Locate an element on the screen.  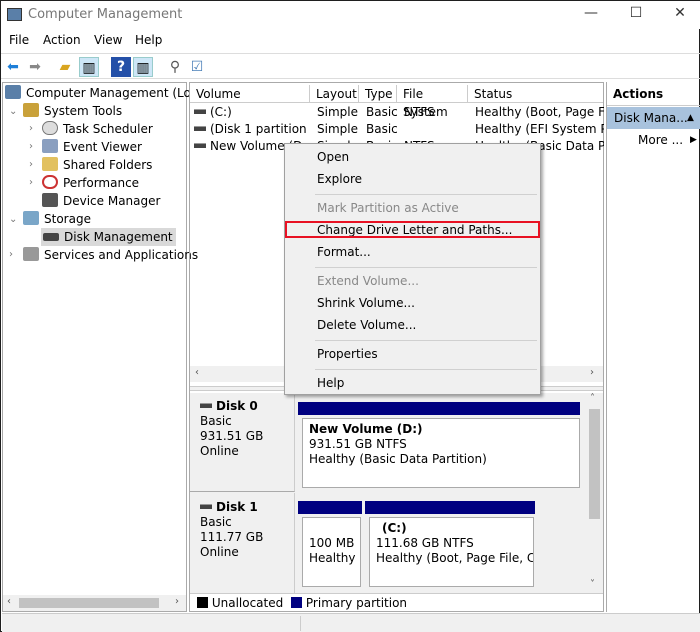
legend: Unallocated Primary partition is located at coordinates (396, 602).